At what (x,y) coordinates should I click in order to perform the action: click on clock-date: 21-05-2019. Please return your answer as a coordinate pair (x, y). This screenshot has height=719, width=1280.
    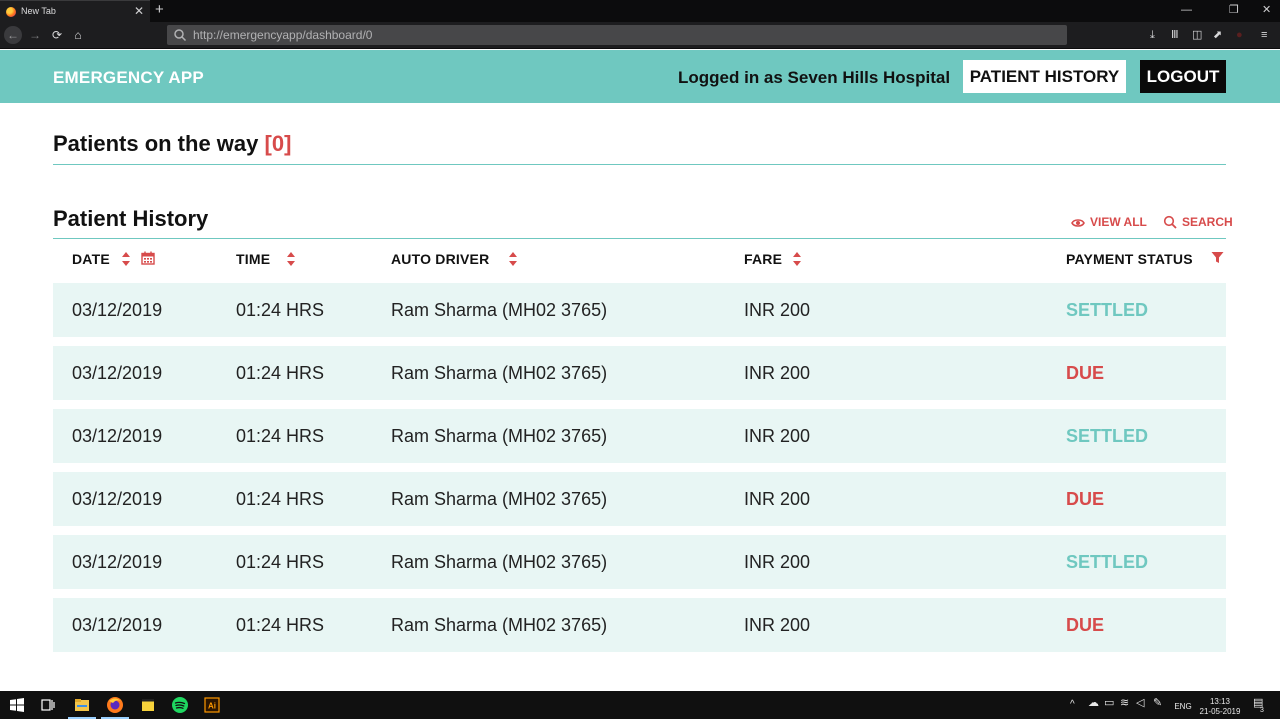
    Looking at the image, I should click on (1220, 711).